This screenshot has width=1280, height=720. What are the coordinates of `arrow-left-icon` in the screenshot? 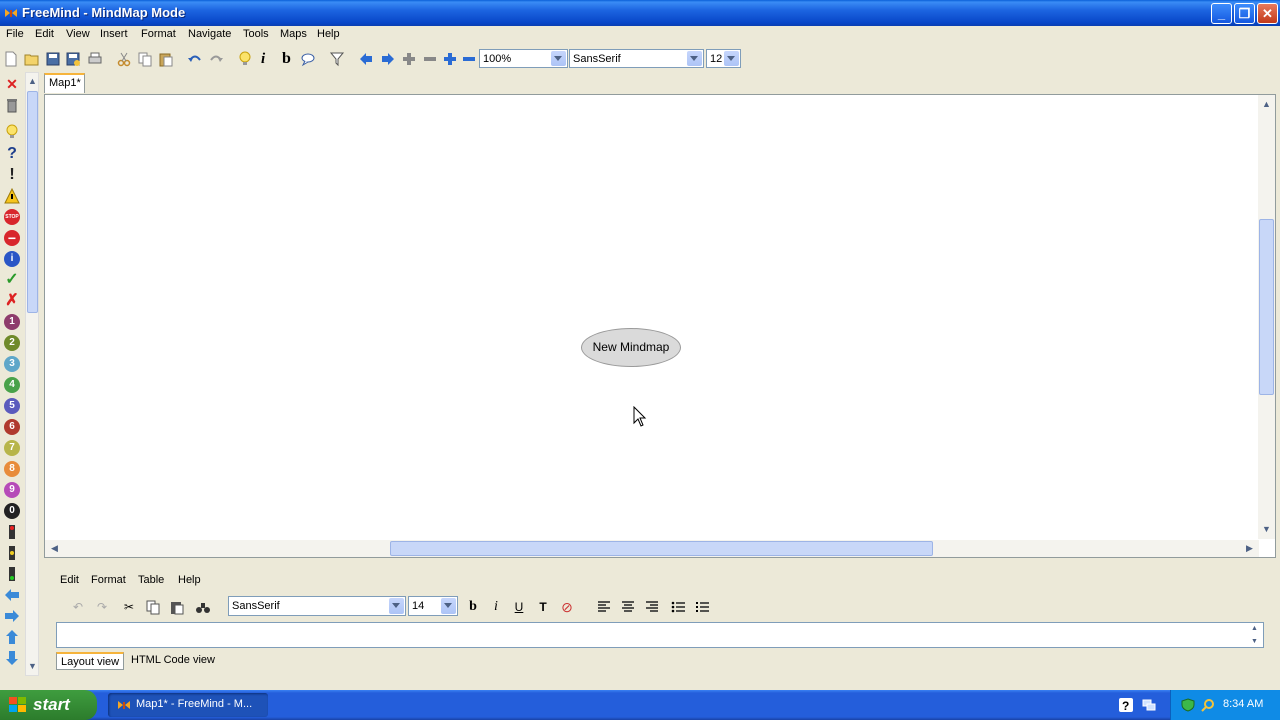 It's located at (12, 595).